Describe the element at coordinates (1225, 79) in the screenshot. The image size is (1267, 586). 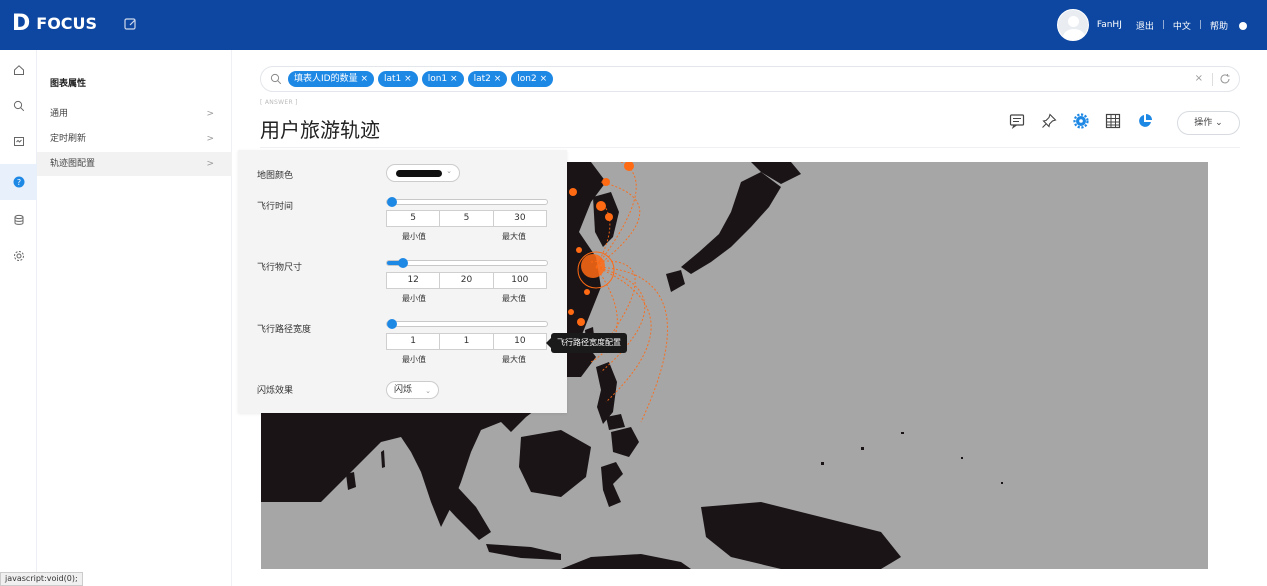
I see `refresh-icon` at that location.